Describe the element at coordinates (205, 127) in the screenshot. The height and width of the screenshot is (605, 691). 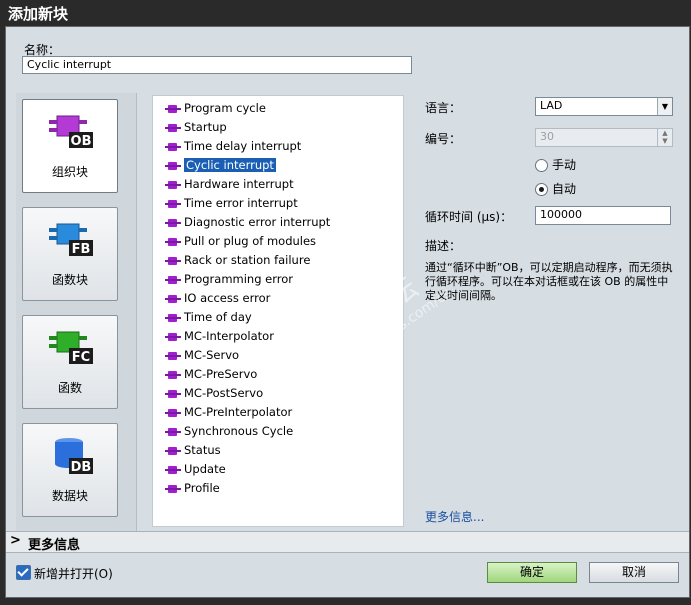
I see `ob-list-item-label: Startup` at that location.